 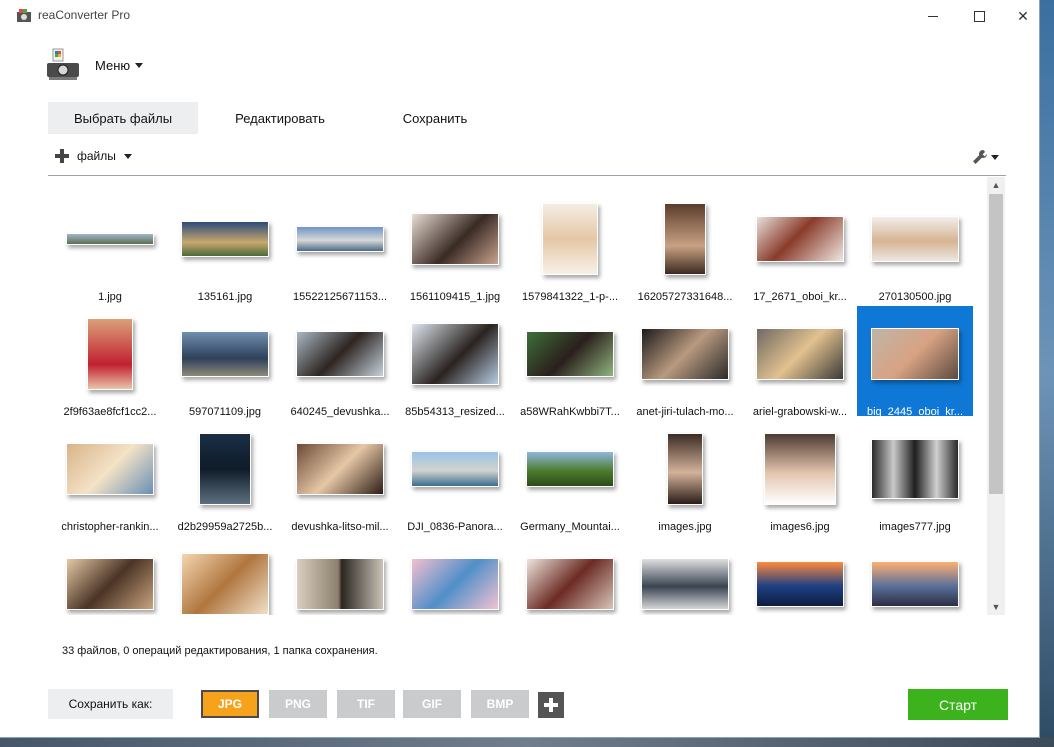 What do you see at coordinates (551, 705) in the screenshot?
I see `add-format-button` at bounding box center [551, 705].